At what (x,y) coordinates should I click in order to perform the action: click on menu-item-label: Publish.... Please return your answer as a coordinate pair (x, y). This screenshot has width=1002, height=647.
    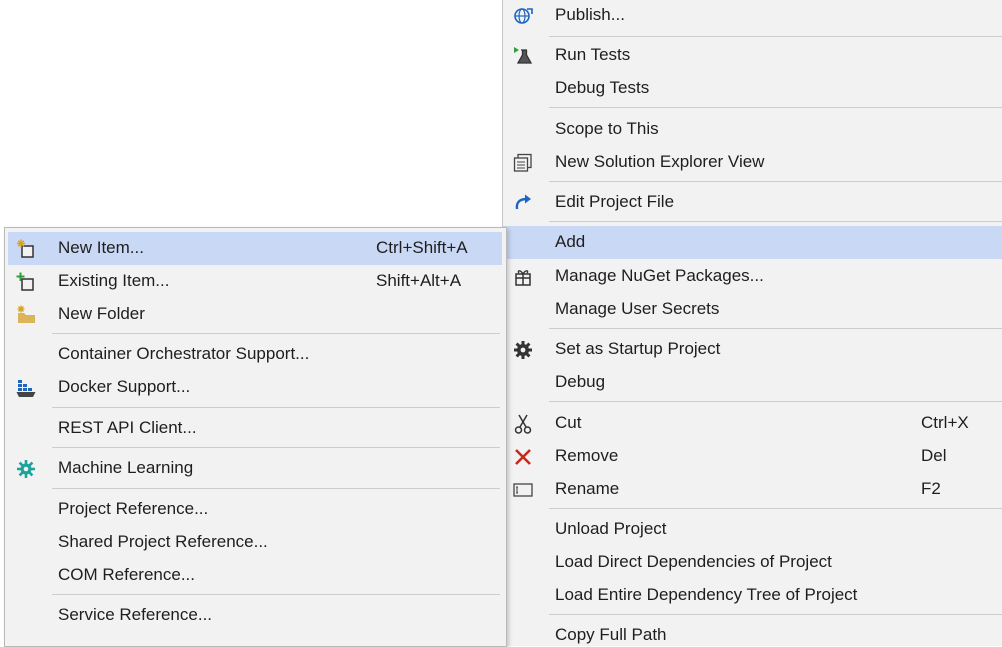
    Looking at the image, I should click on (590, 14).